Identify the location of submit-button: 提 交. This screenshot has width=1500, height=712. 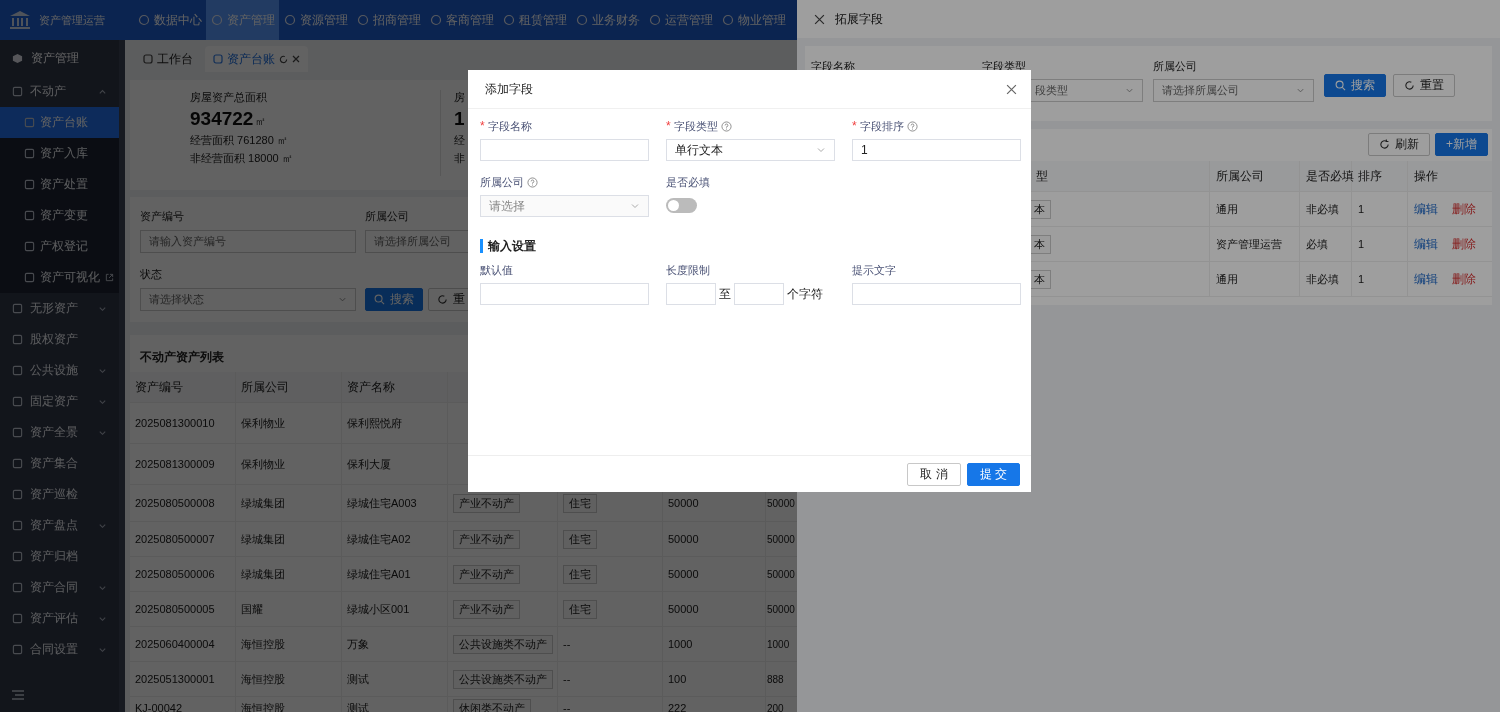
(993, 474).